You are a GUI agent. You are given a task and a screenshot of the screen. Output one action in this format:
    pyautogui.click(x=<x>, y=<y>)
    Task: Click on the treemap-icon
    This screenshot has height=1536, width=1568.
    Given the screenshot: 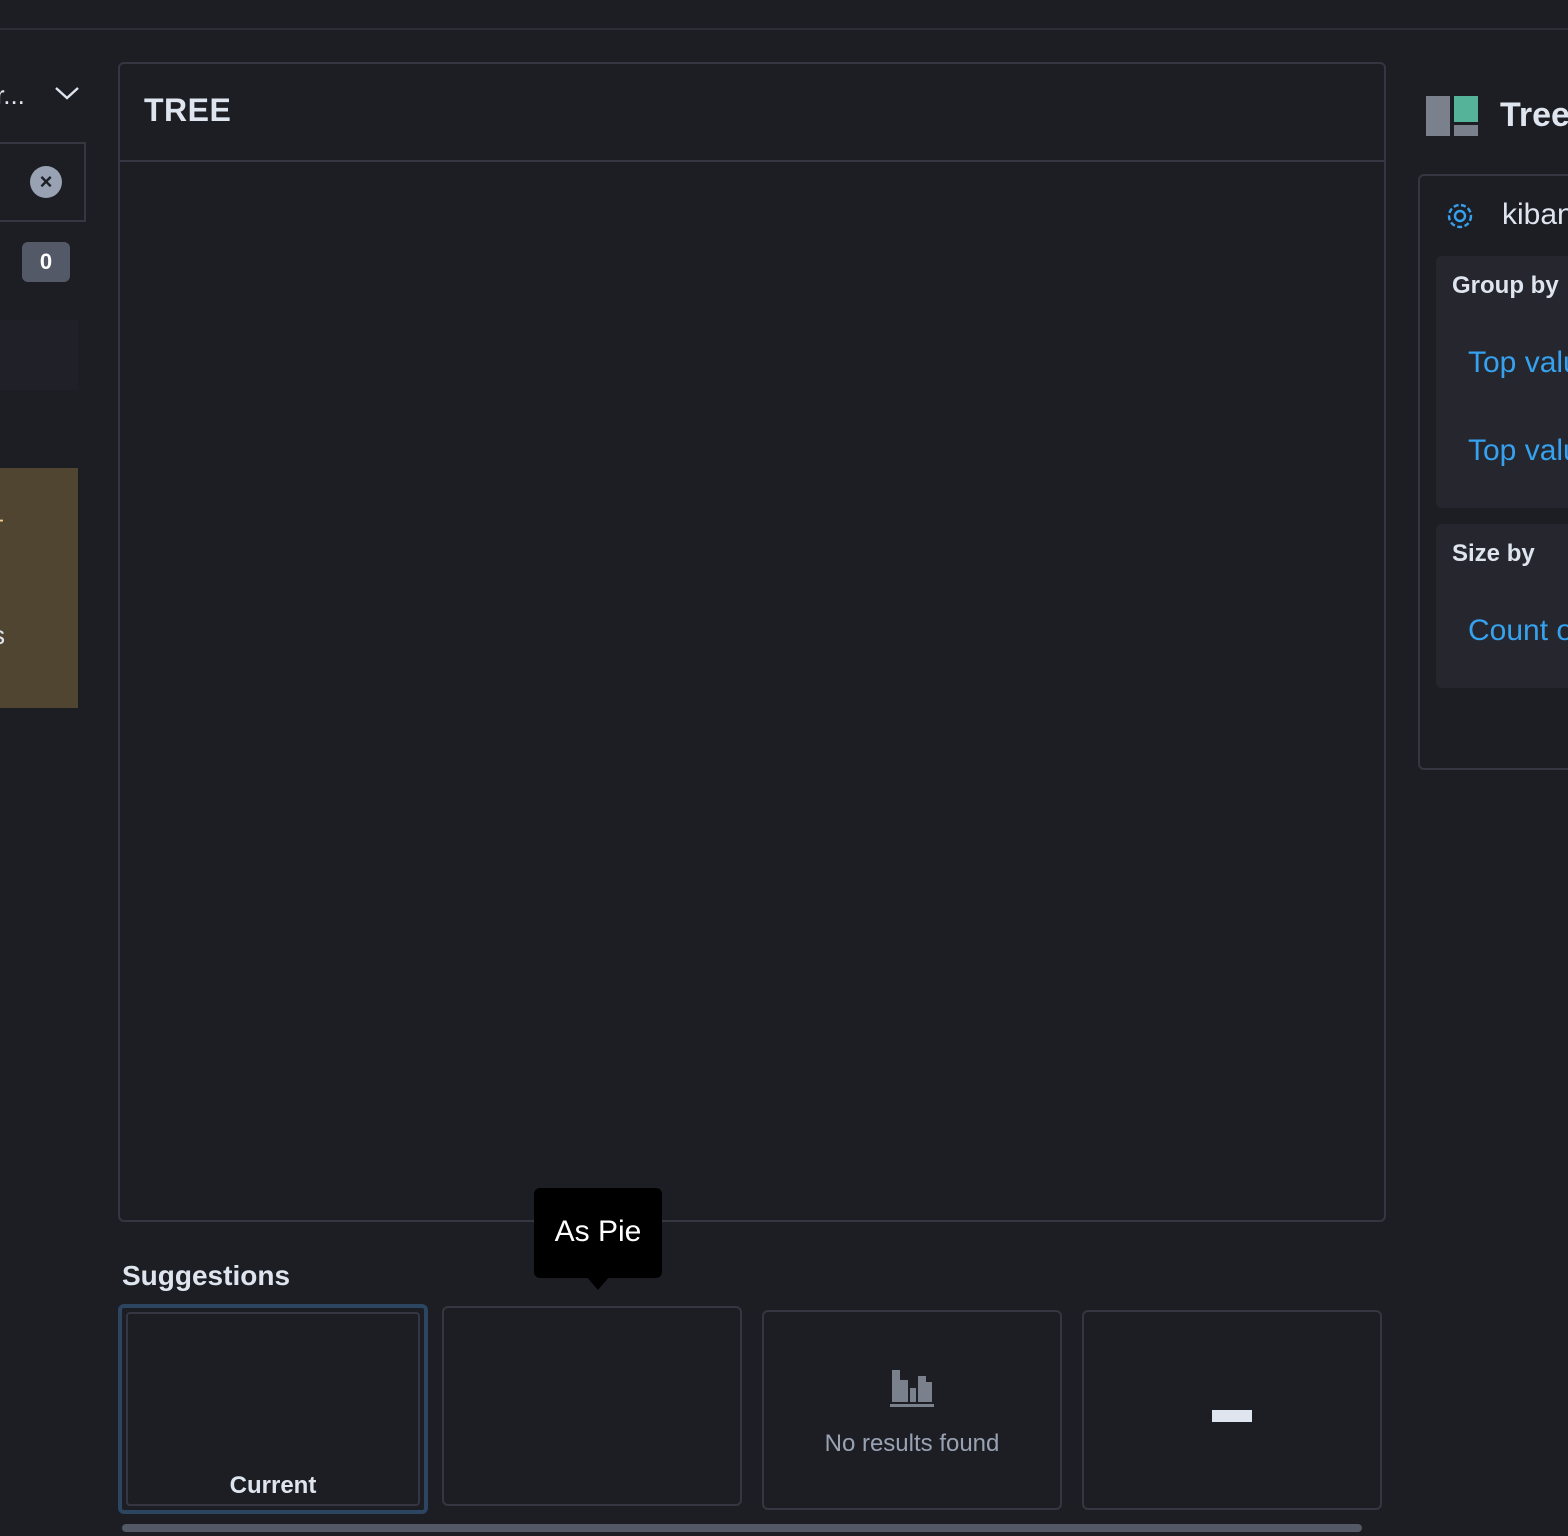 What is the action you would take?
    pyautogui.click(x=1452, y=116)
    